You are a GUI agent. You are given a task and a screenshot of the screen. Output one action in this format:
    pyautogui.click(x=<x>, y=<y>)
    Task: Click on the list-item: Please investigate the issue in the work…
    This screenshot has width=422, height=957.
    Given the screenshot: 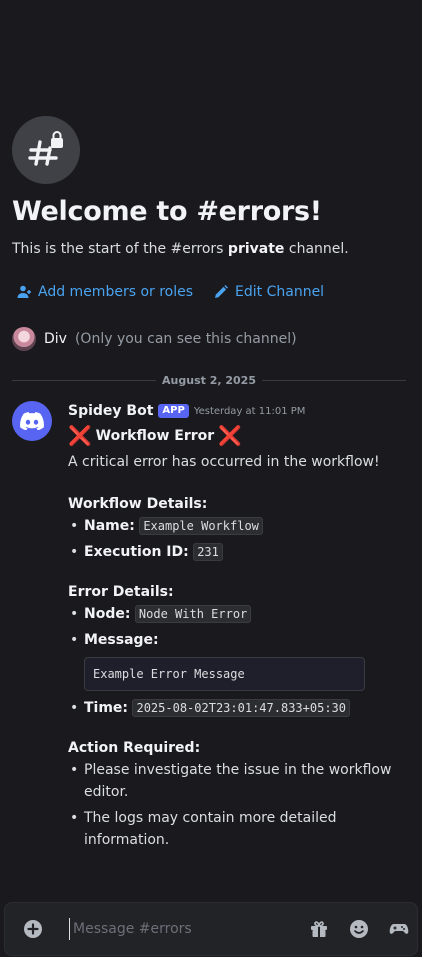 What is the action you would take?
    pyautogui.click(x=238, y=781)
    